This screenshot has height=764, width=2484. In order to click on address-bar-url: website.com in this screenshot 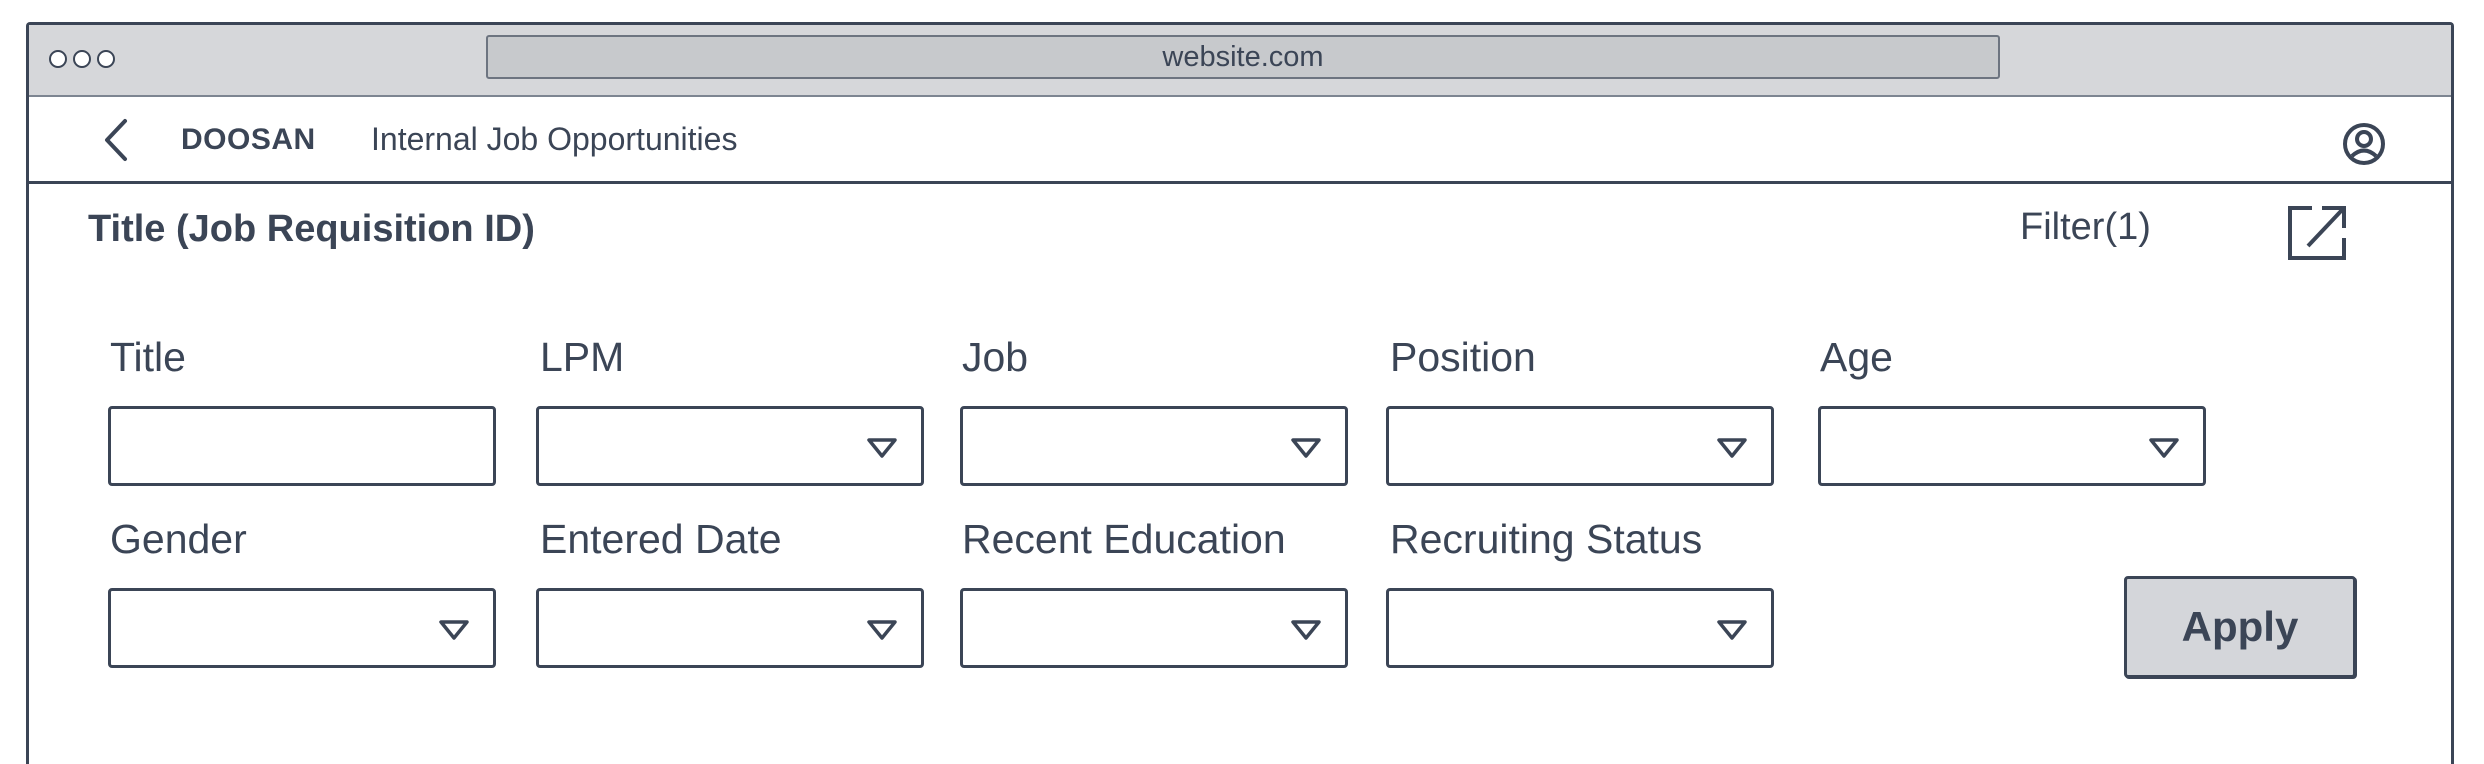, I will do `click(1243, 56)`.